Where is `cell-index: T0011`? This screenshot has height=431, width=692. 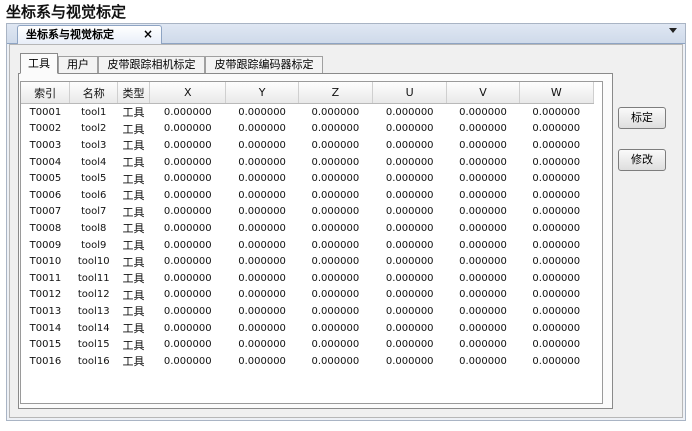 cell-index: T0011 is located at coordinates (45, 278).